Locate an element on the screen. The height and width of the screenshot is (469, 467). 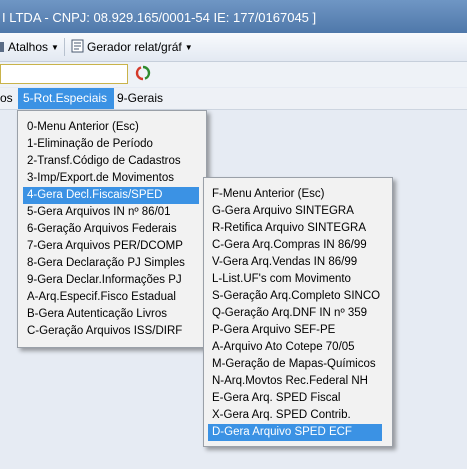
menu-item-rot-especiais: 5-Rot.Especiais is located at coordinates (66, 98).